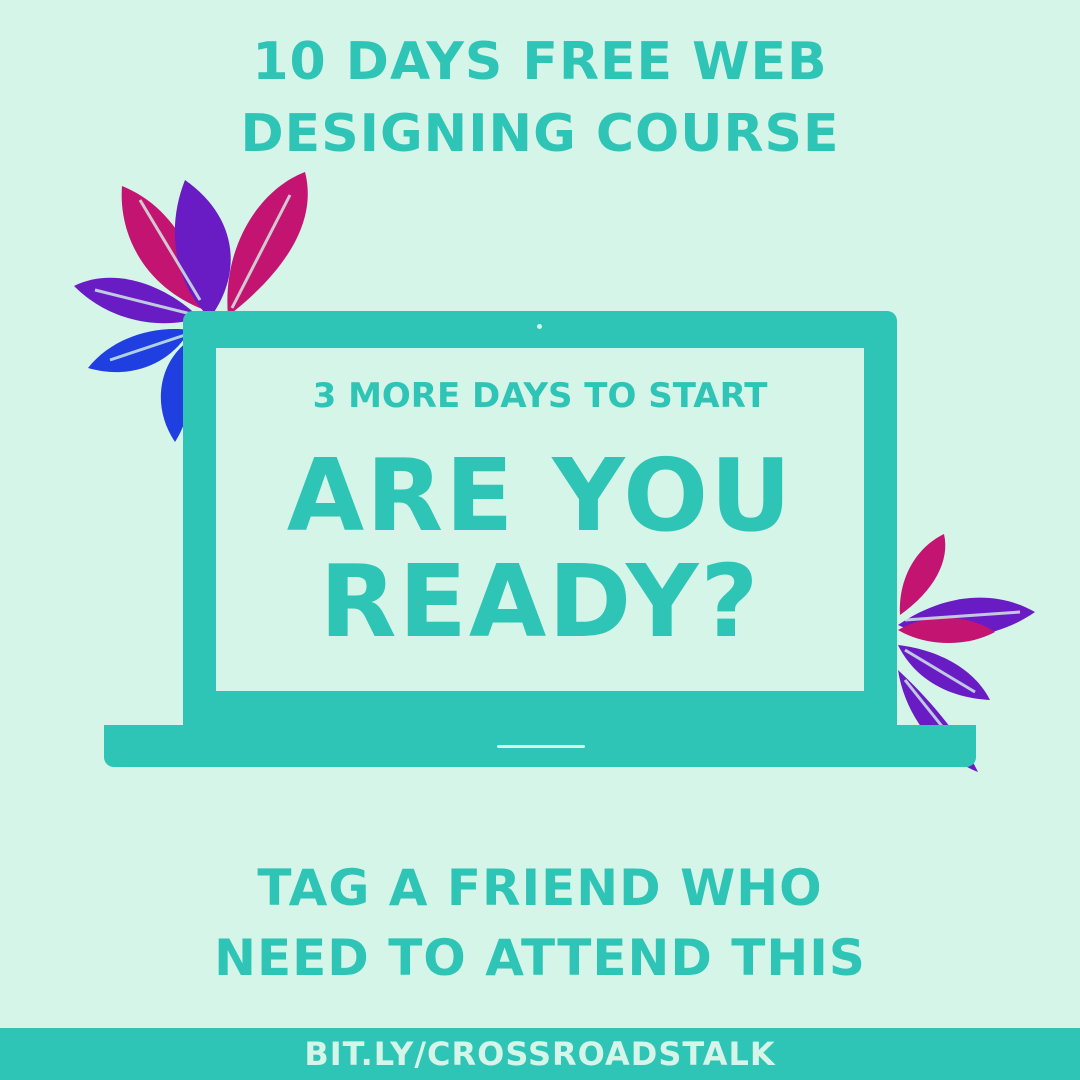  Describe the element at coordinates (540, 888) in the screenshot. I see `cta-line-1: TAG A FRIEND WHO` at that location.